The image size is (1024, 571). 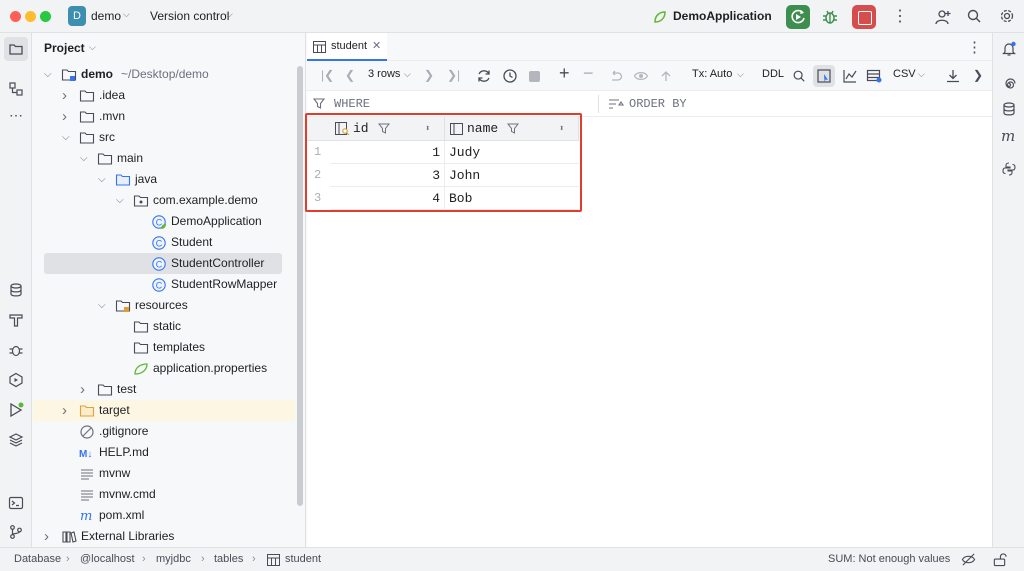 I want to click on cell-name: John, so click(x=512, y=175).